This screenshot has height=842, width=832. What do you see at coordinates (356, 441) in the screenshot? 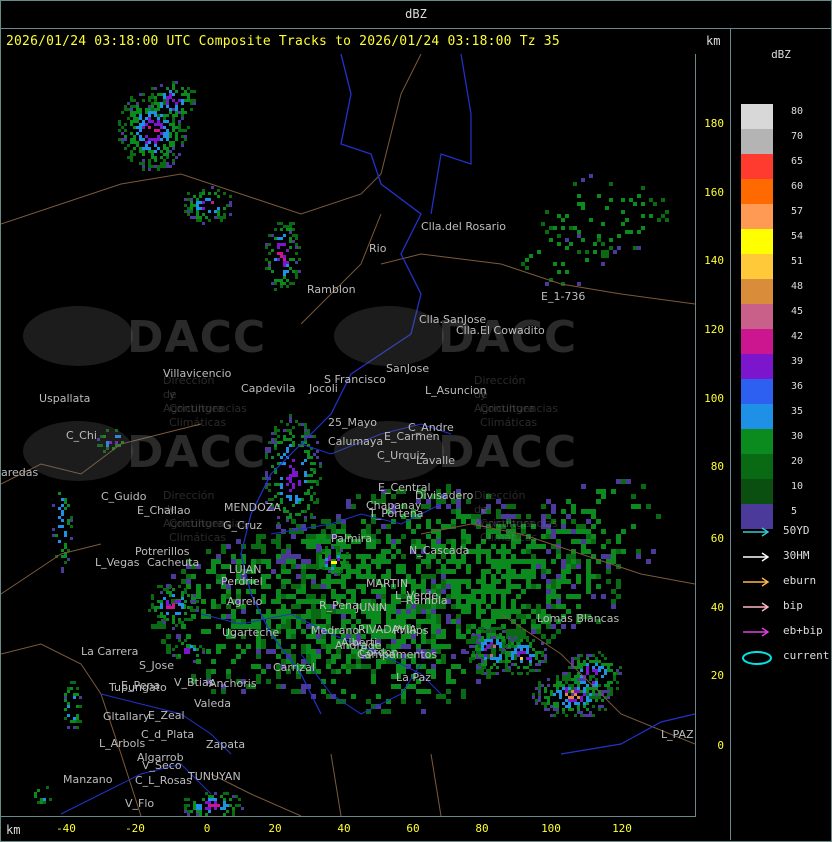
I see `place-label: Calumaya` at bounding box center [356, 441].